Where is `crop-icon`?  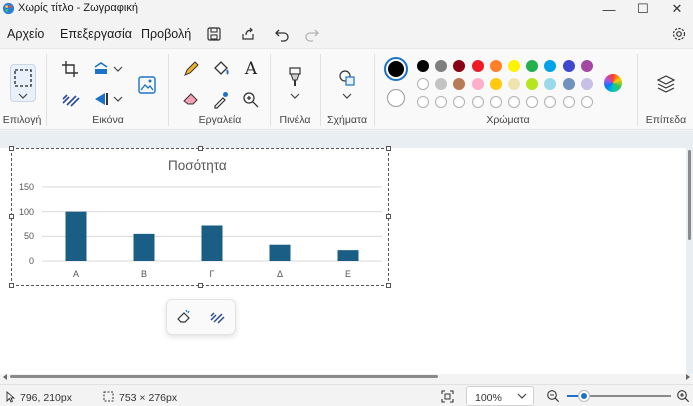
crop-icon is located at coordinates (71, 69).